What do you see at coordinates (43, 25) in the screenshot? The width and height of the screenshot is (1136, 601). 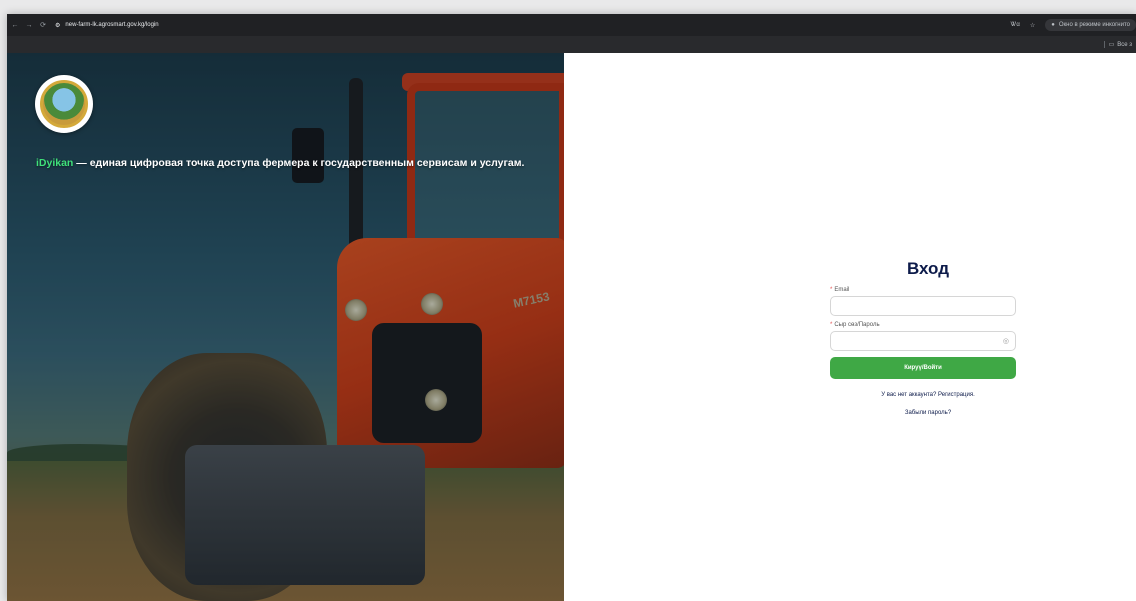 I see `reload-icon: ⟳` at bounding box center [43, 25].